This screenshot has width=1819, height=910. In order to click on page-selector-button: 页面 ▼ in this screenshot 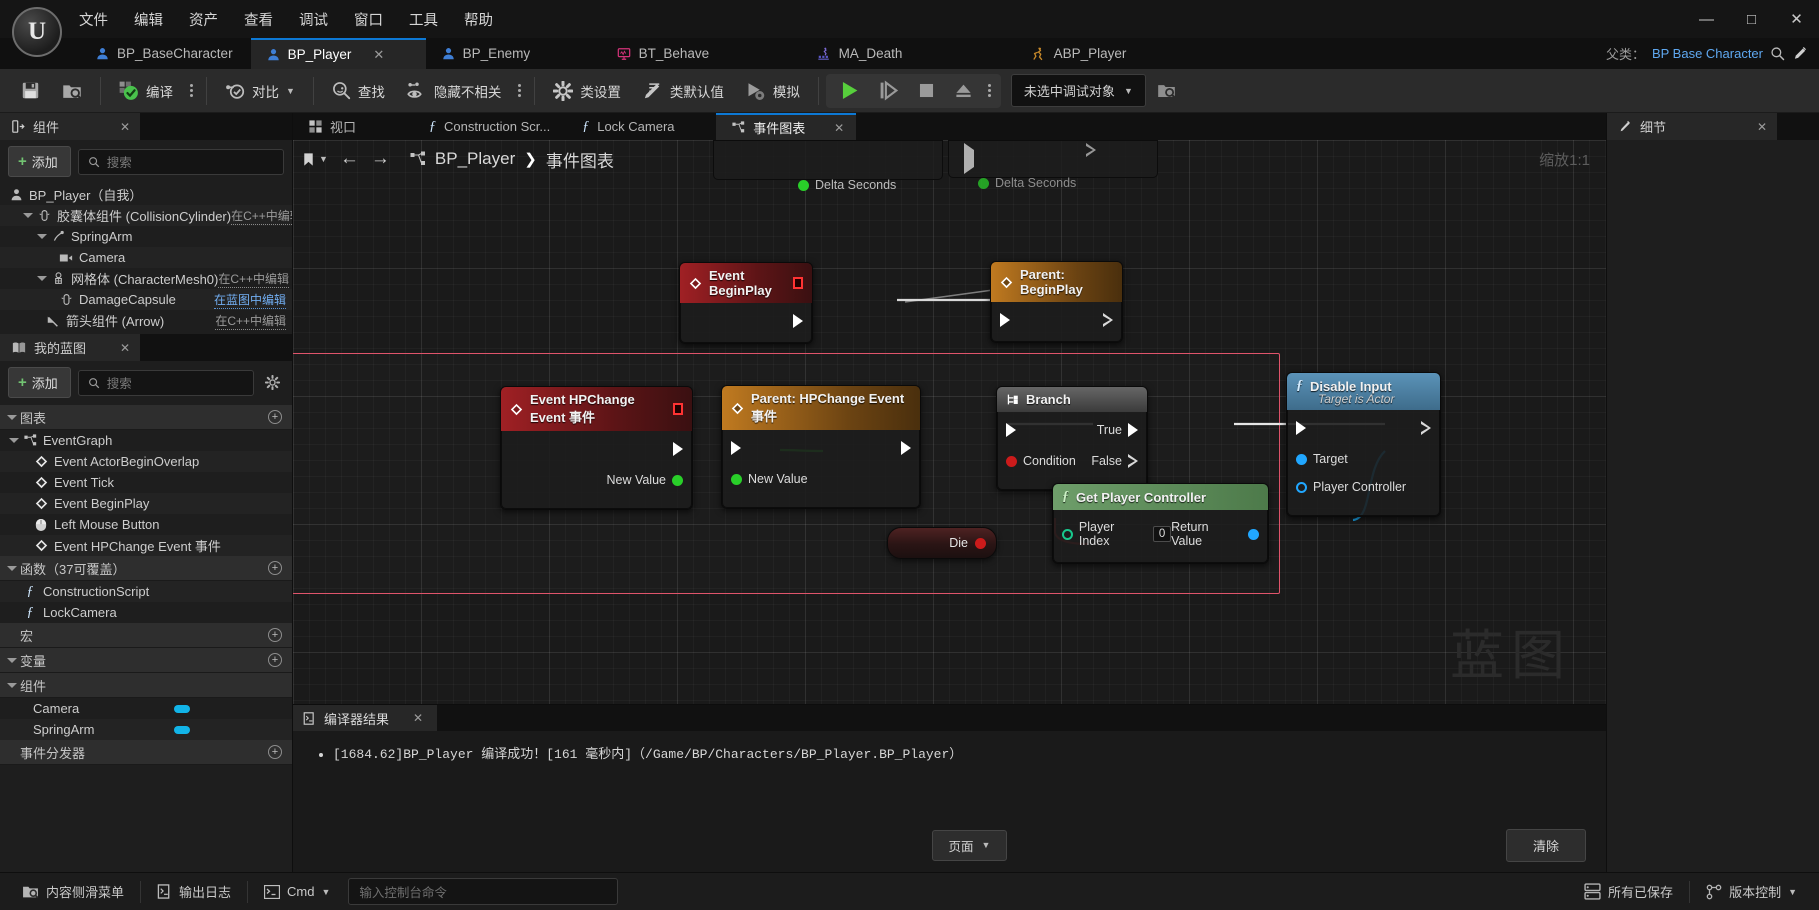, I will do `click(969, 845)`.